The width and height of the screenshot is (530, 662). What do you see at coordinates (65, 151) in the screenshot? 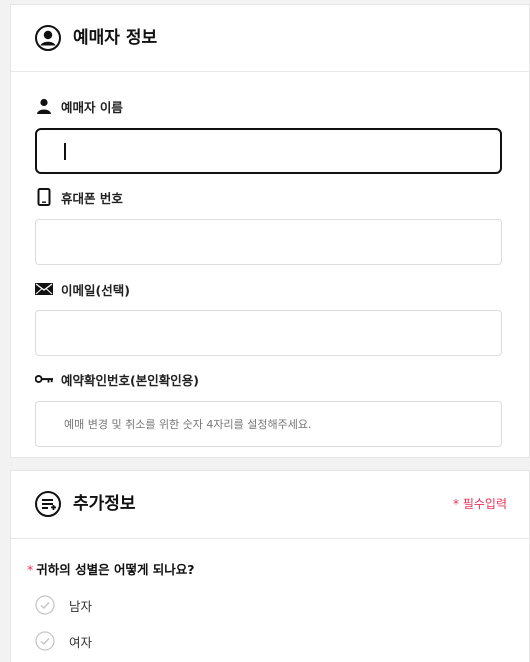
I see `text-caret` at bounding box center [65, 151].